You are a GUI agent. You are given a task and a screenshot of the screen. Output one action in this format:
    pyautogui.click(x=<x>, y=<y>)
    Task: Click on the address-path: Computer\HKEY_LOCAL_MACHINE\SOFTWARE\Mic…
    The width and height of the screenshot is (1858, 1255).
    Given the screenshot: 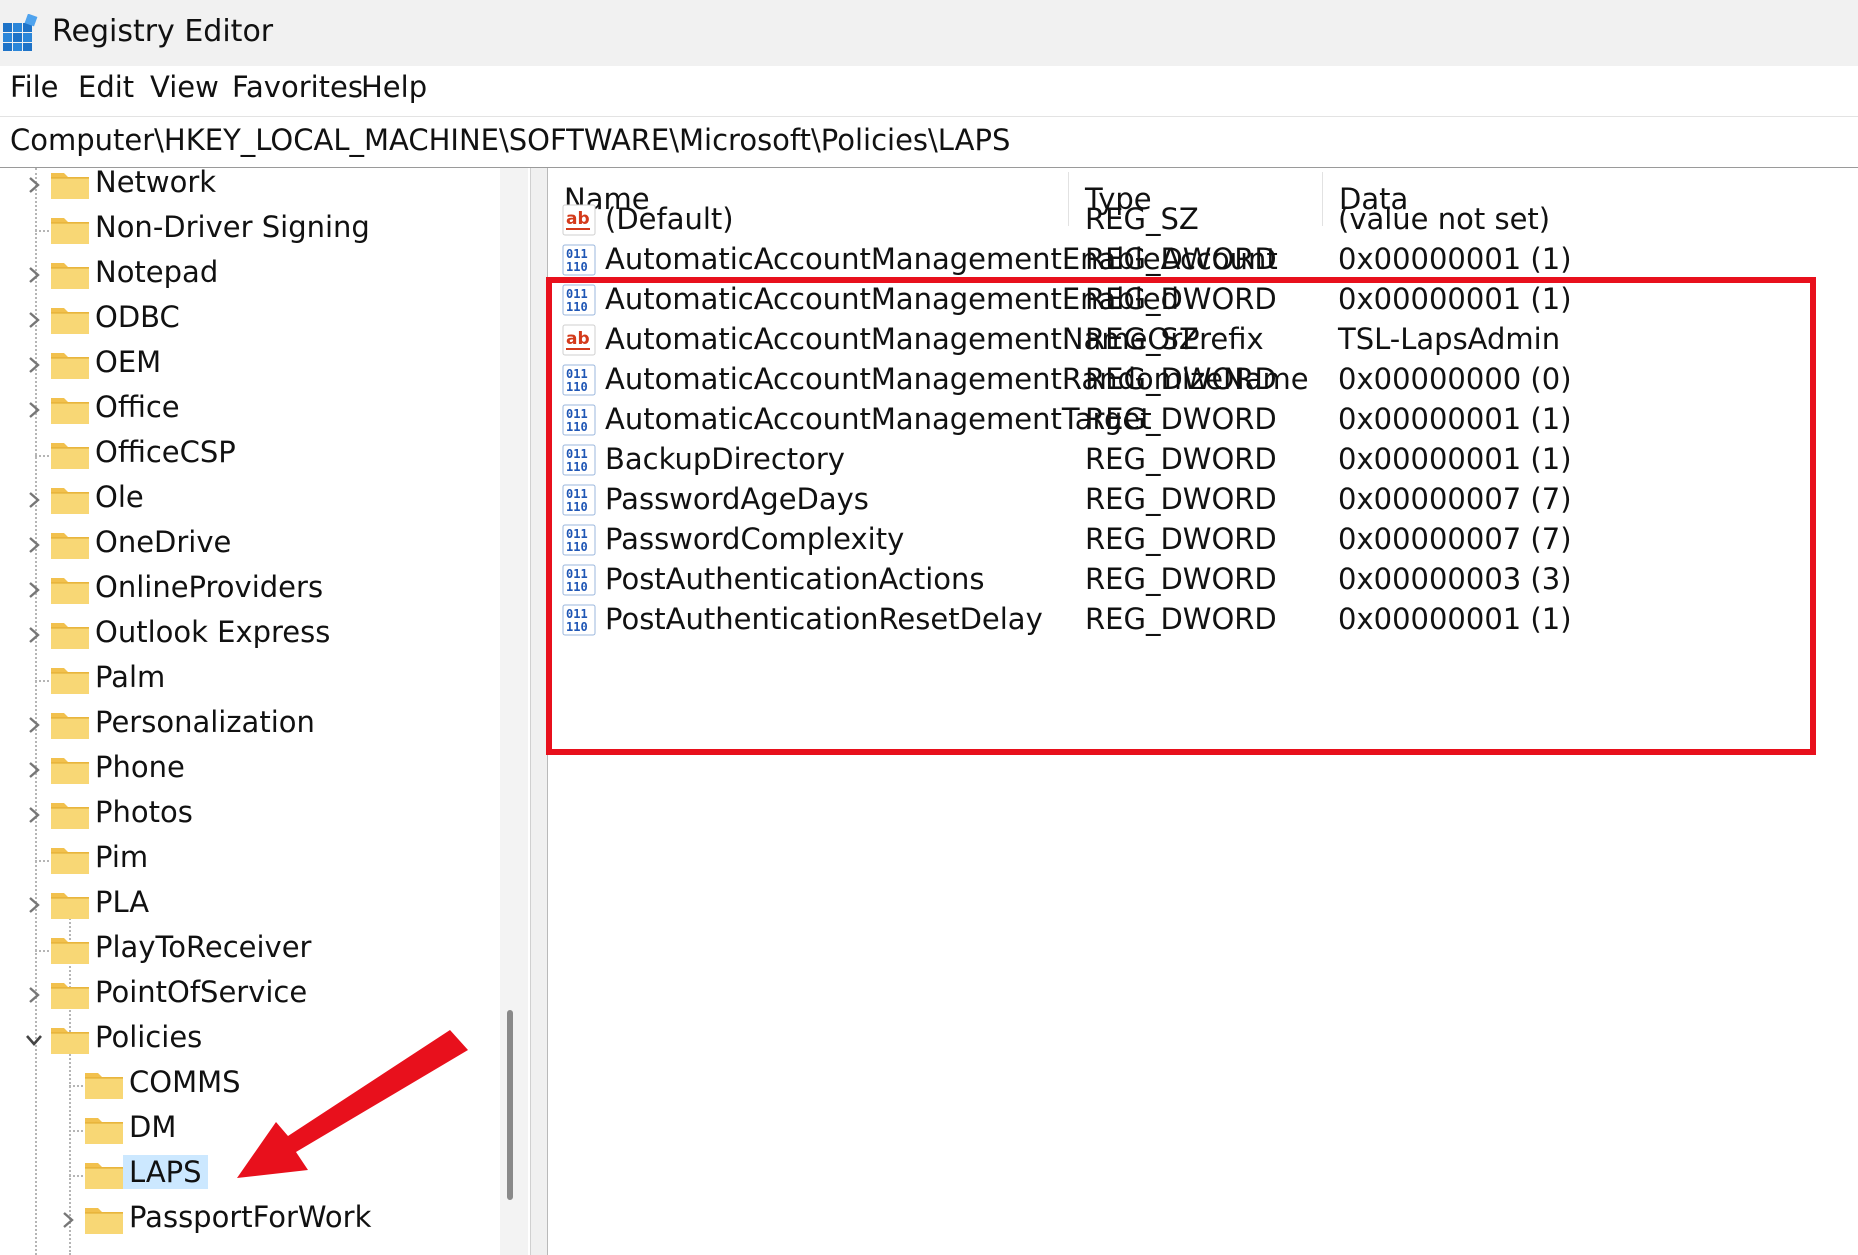 What is the action you would take?
    pyautogui.click(x=510, y=140)
    